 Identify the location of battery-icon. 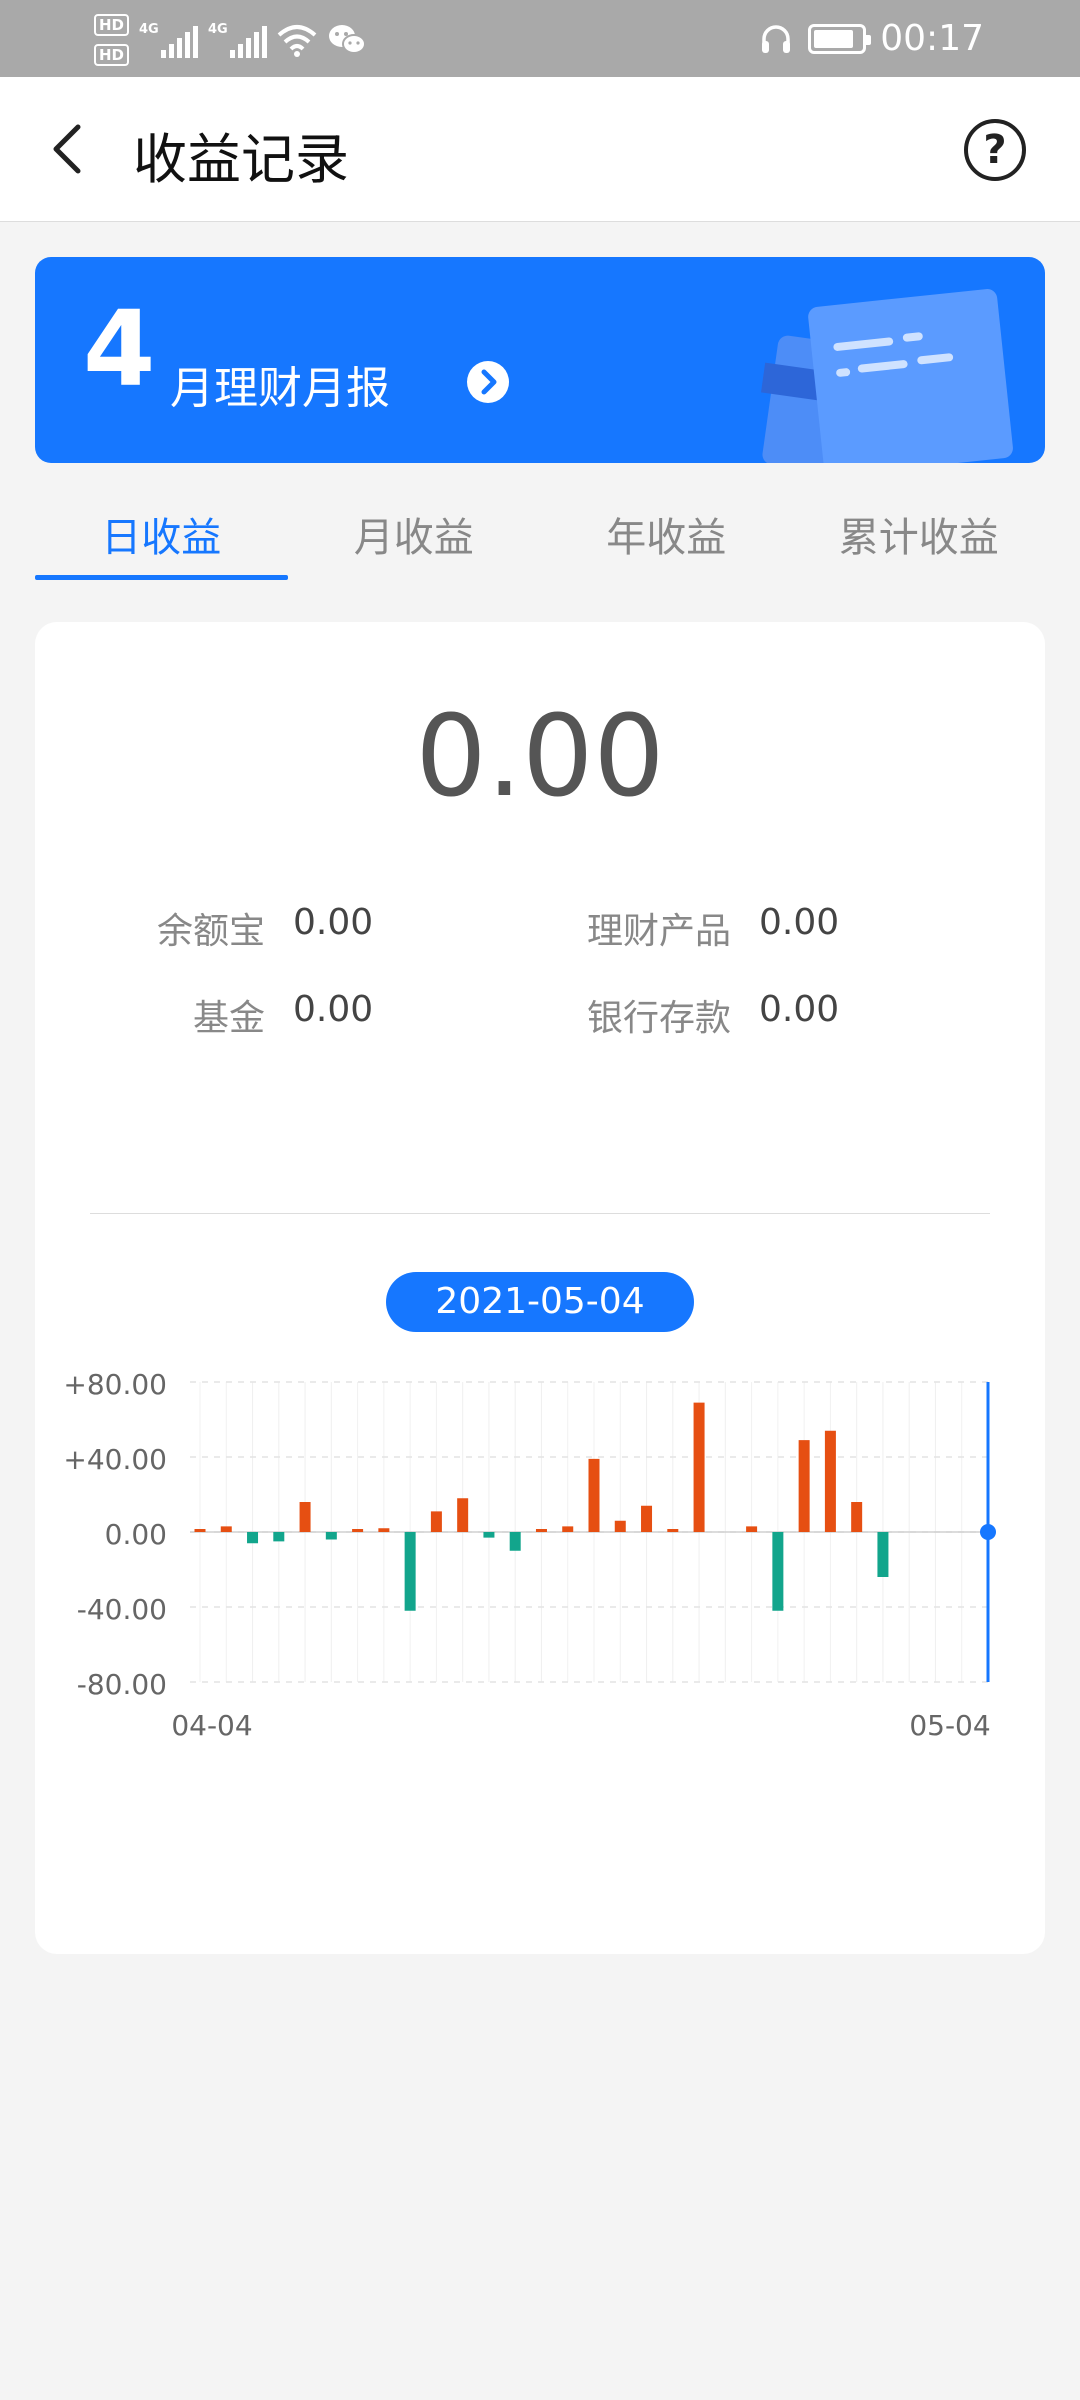
(840, 38).